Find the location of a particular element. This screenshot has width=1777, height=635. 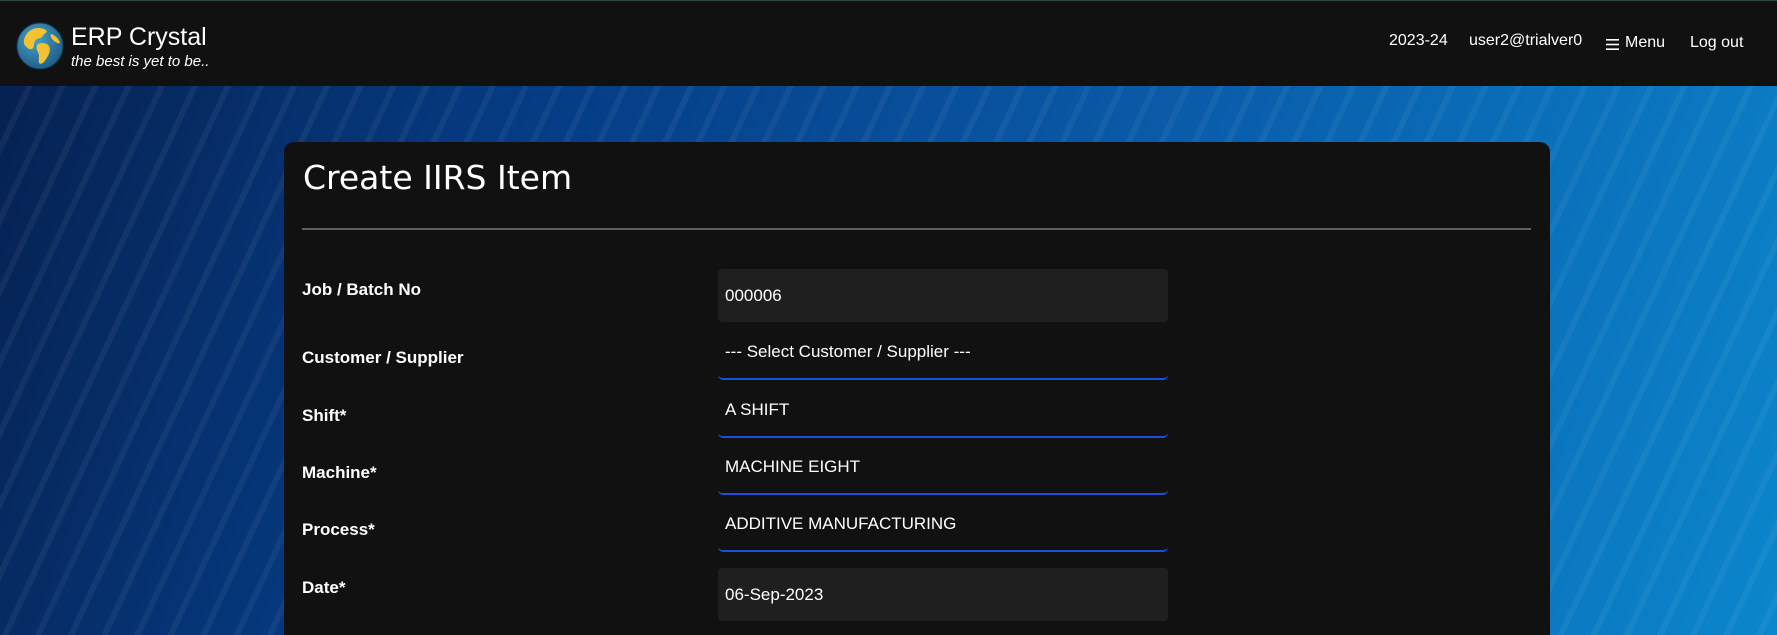

title-divider is located at coordinates (916, 229).